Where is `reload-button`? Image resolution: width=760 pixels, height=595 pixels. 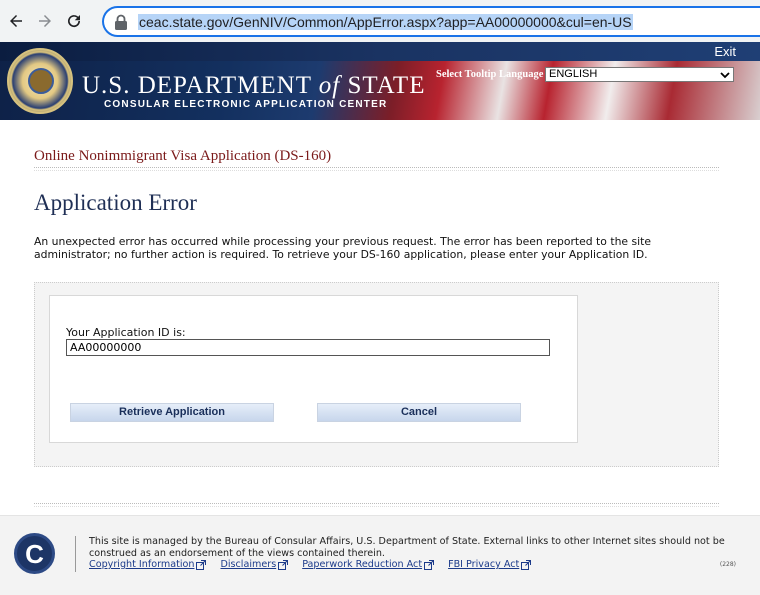
reload-button is located at coordinates (74, 21).